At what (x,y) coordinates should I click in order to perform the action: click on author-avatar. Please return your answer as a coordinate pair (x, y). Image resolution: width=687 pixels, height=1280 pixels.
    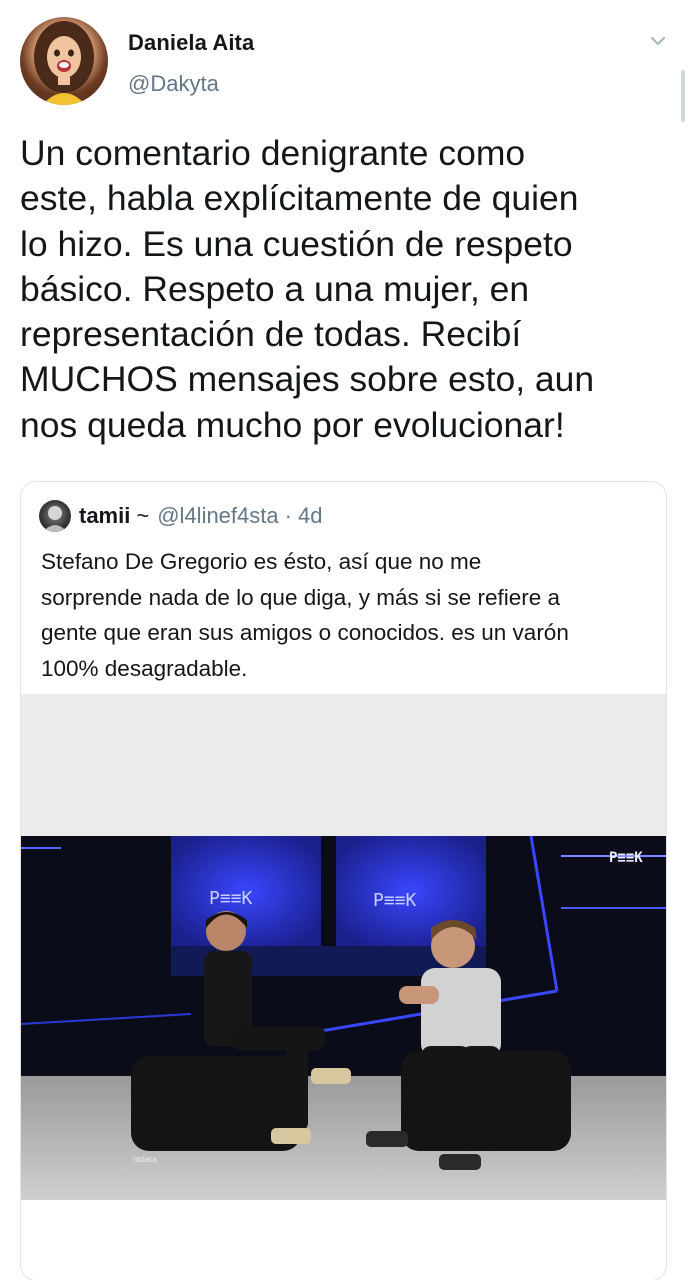
    Looking at the image, I should click on (64, 61).